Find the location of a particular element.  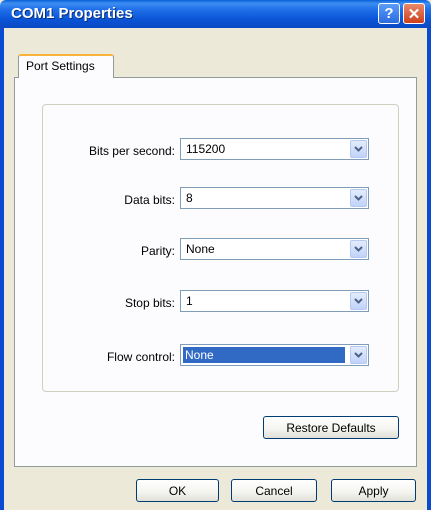

window-title: COM1 Properties is located at coordinates (72, 13).